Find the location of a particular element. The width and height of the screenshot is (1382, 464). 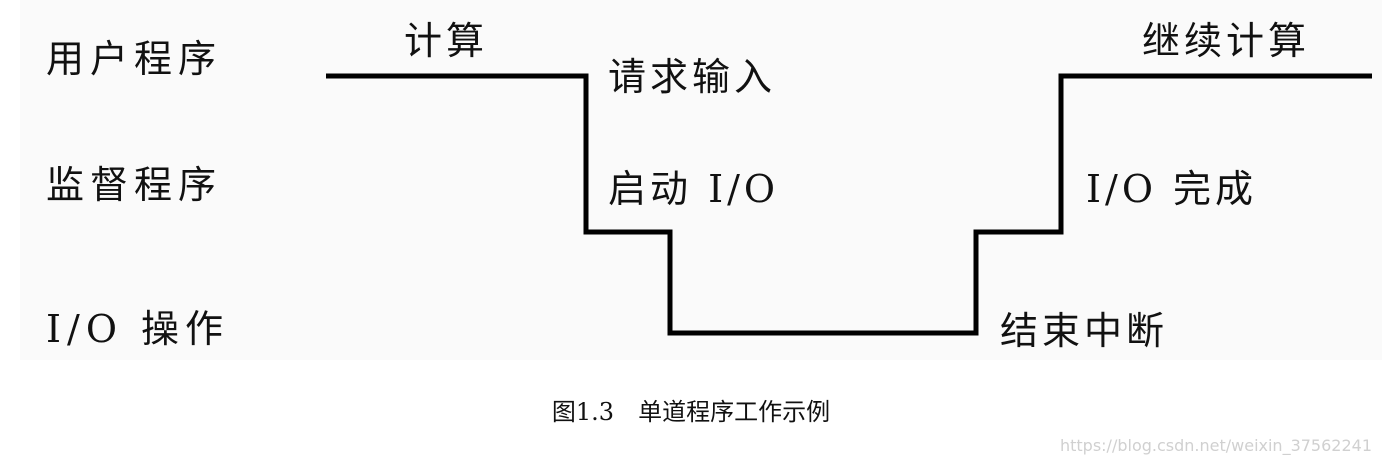

source-watermark: https://blog.csdn.net/weixin_37562241 is located at coordinates (1215, 445).